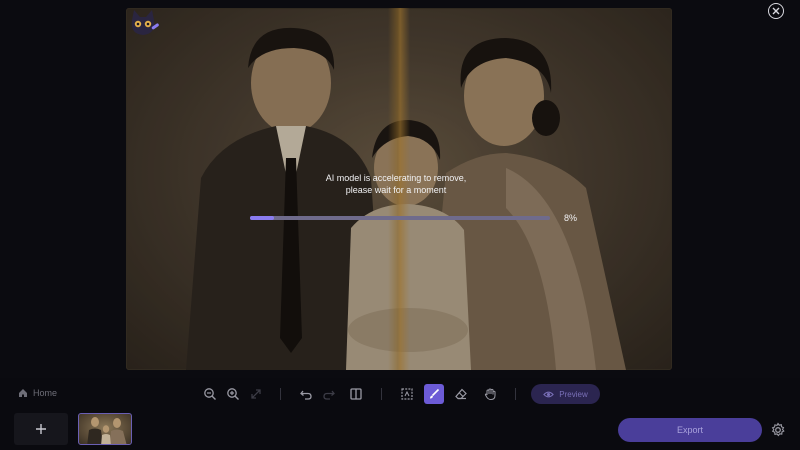 The width and height of the screenshot is (800, 450). I want to click on gear-icon, so click(778, 430).